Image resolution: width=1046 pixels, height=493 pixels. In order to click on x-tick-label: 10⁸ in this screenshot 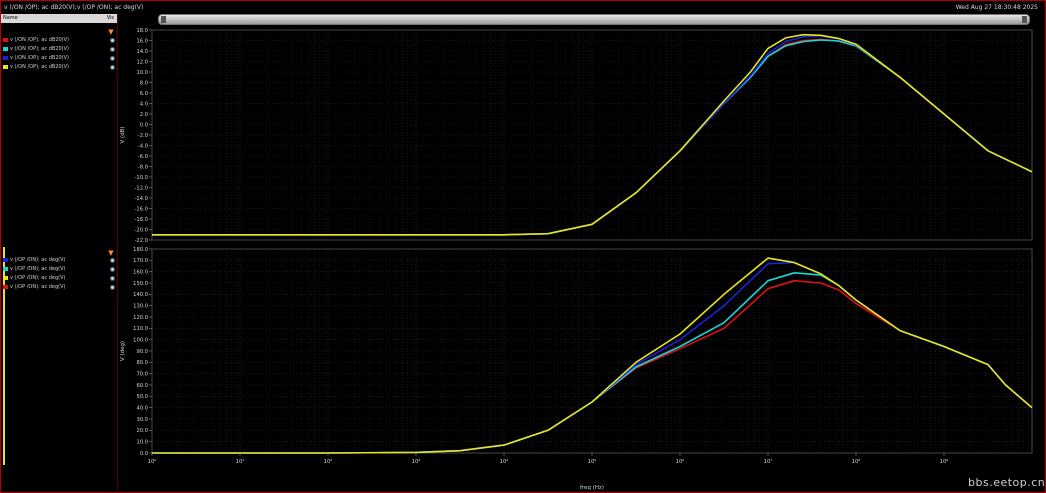, I will do `click(856, 462)`.